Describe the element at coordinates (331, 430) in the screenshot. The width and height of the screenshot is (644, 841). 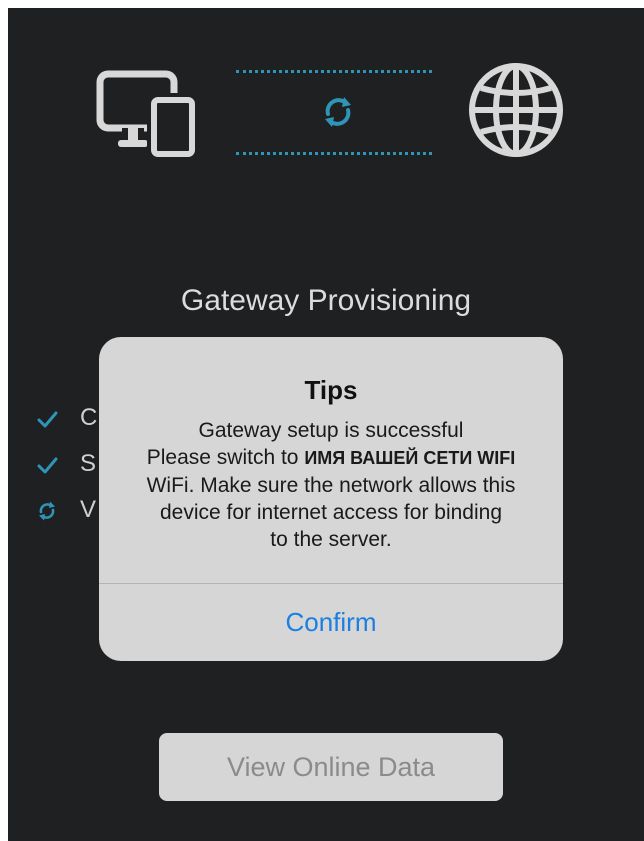
I see `dialog-line: Gateway setup is successful` at that location.